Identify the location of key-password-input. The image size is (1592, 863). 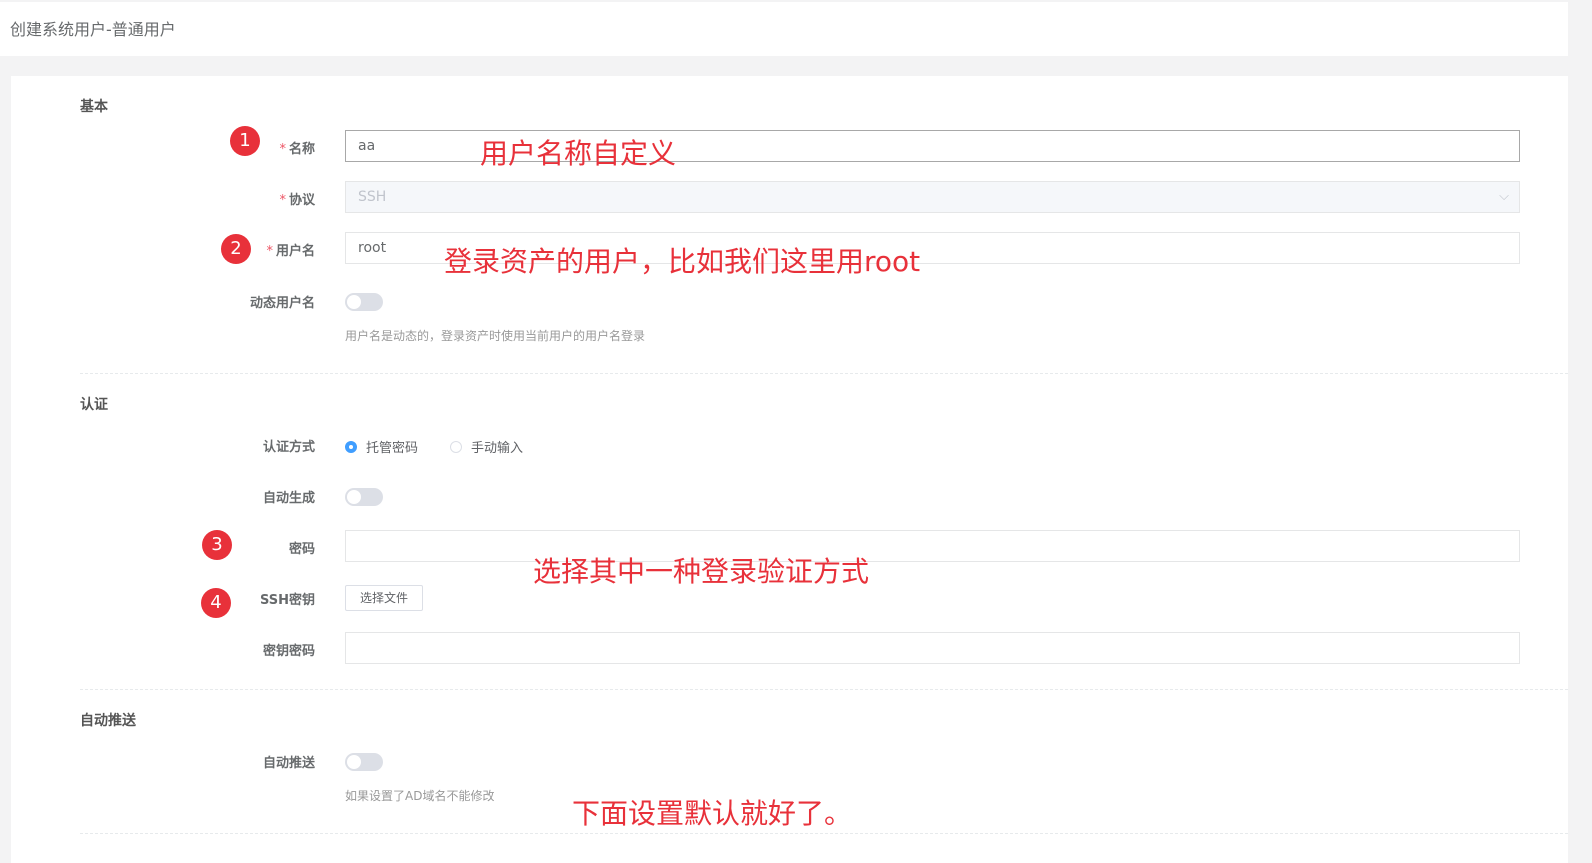
(932, 648).